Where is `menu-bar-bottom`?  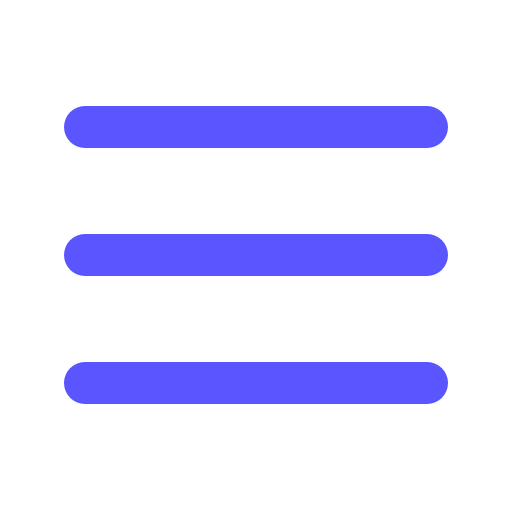 menu-bar-bottom is located at coordinates (256, 383).